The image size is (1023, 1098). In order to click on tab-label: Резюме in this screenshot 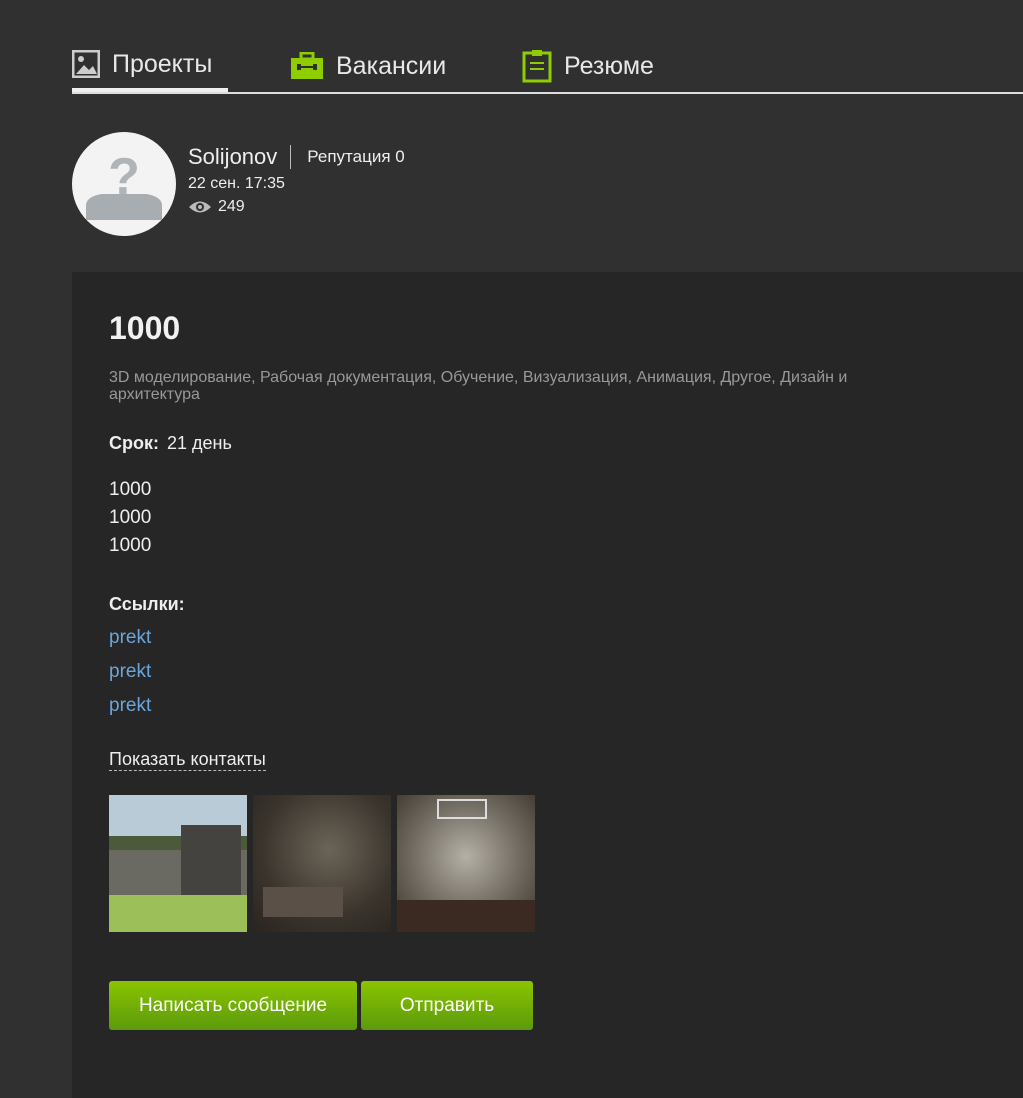, I will do `click(609, 65)`.